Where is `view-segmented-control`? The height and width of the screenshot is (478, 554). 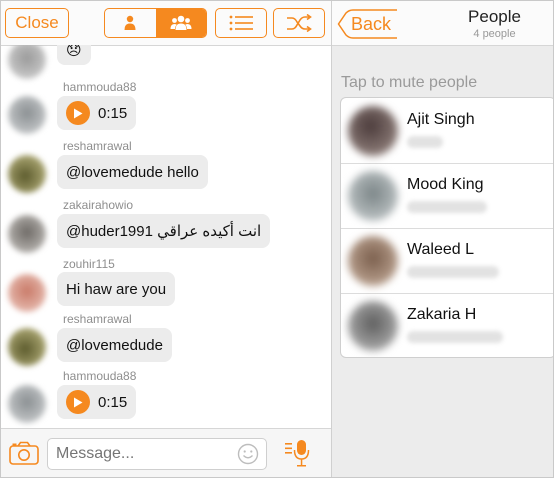 view-segmented-control is located at coordinates (155, 23).